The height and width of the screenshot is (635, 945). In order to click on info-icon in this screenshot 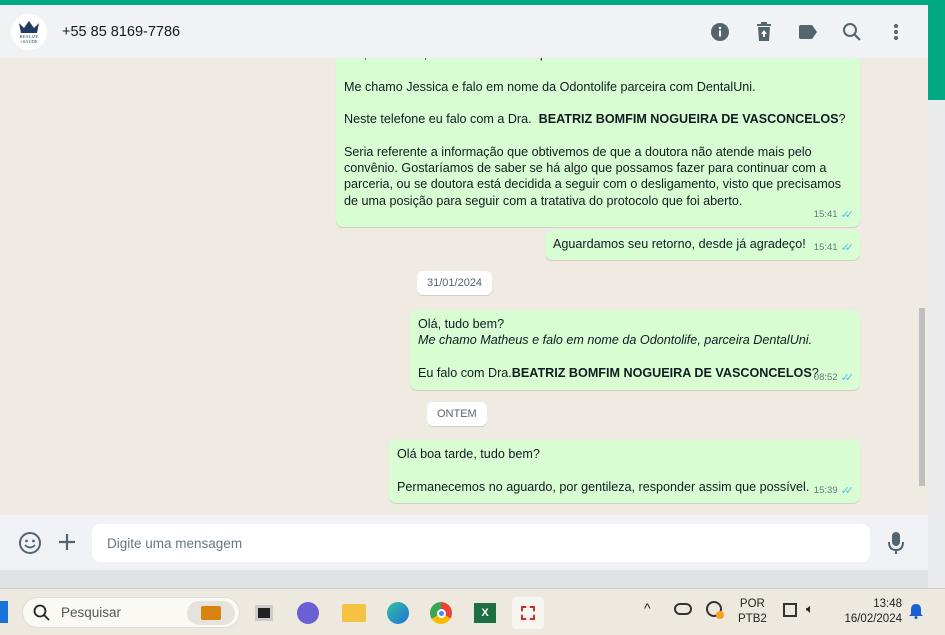, I will do `click(720, 32)`.